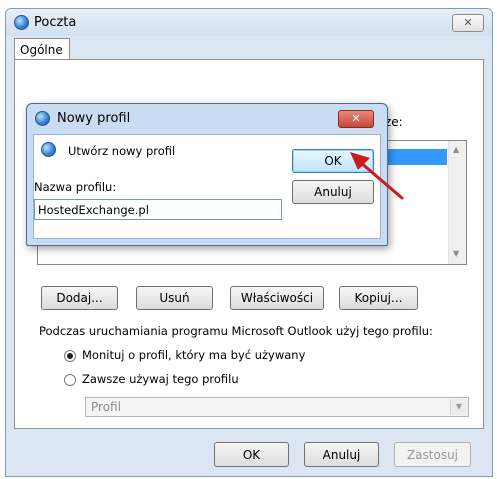 This screenshot has height=479, width=497. What do you see at coordinates (193, 355) in the screenshot?
I see `radio-prompt-profile-label: Monituj o profil, który ma być używany` at bounding box center [193, 355].